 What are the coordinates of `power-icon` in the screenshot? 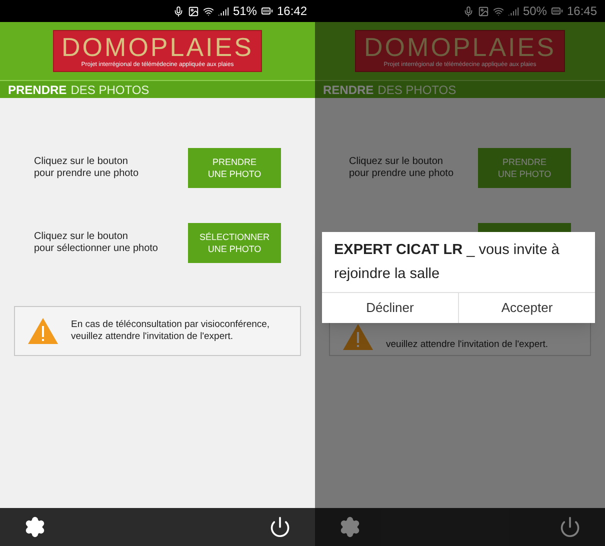 It's located at (280, 527).